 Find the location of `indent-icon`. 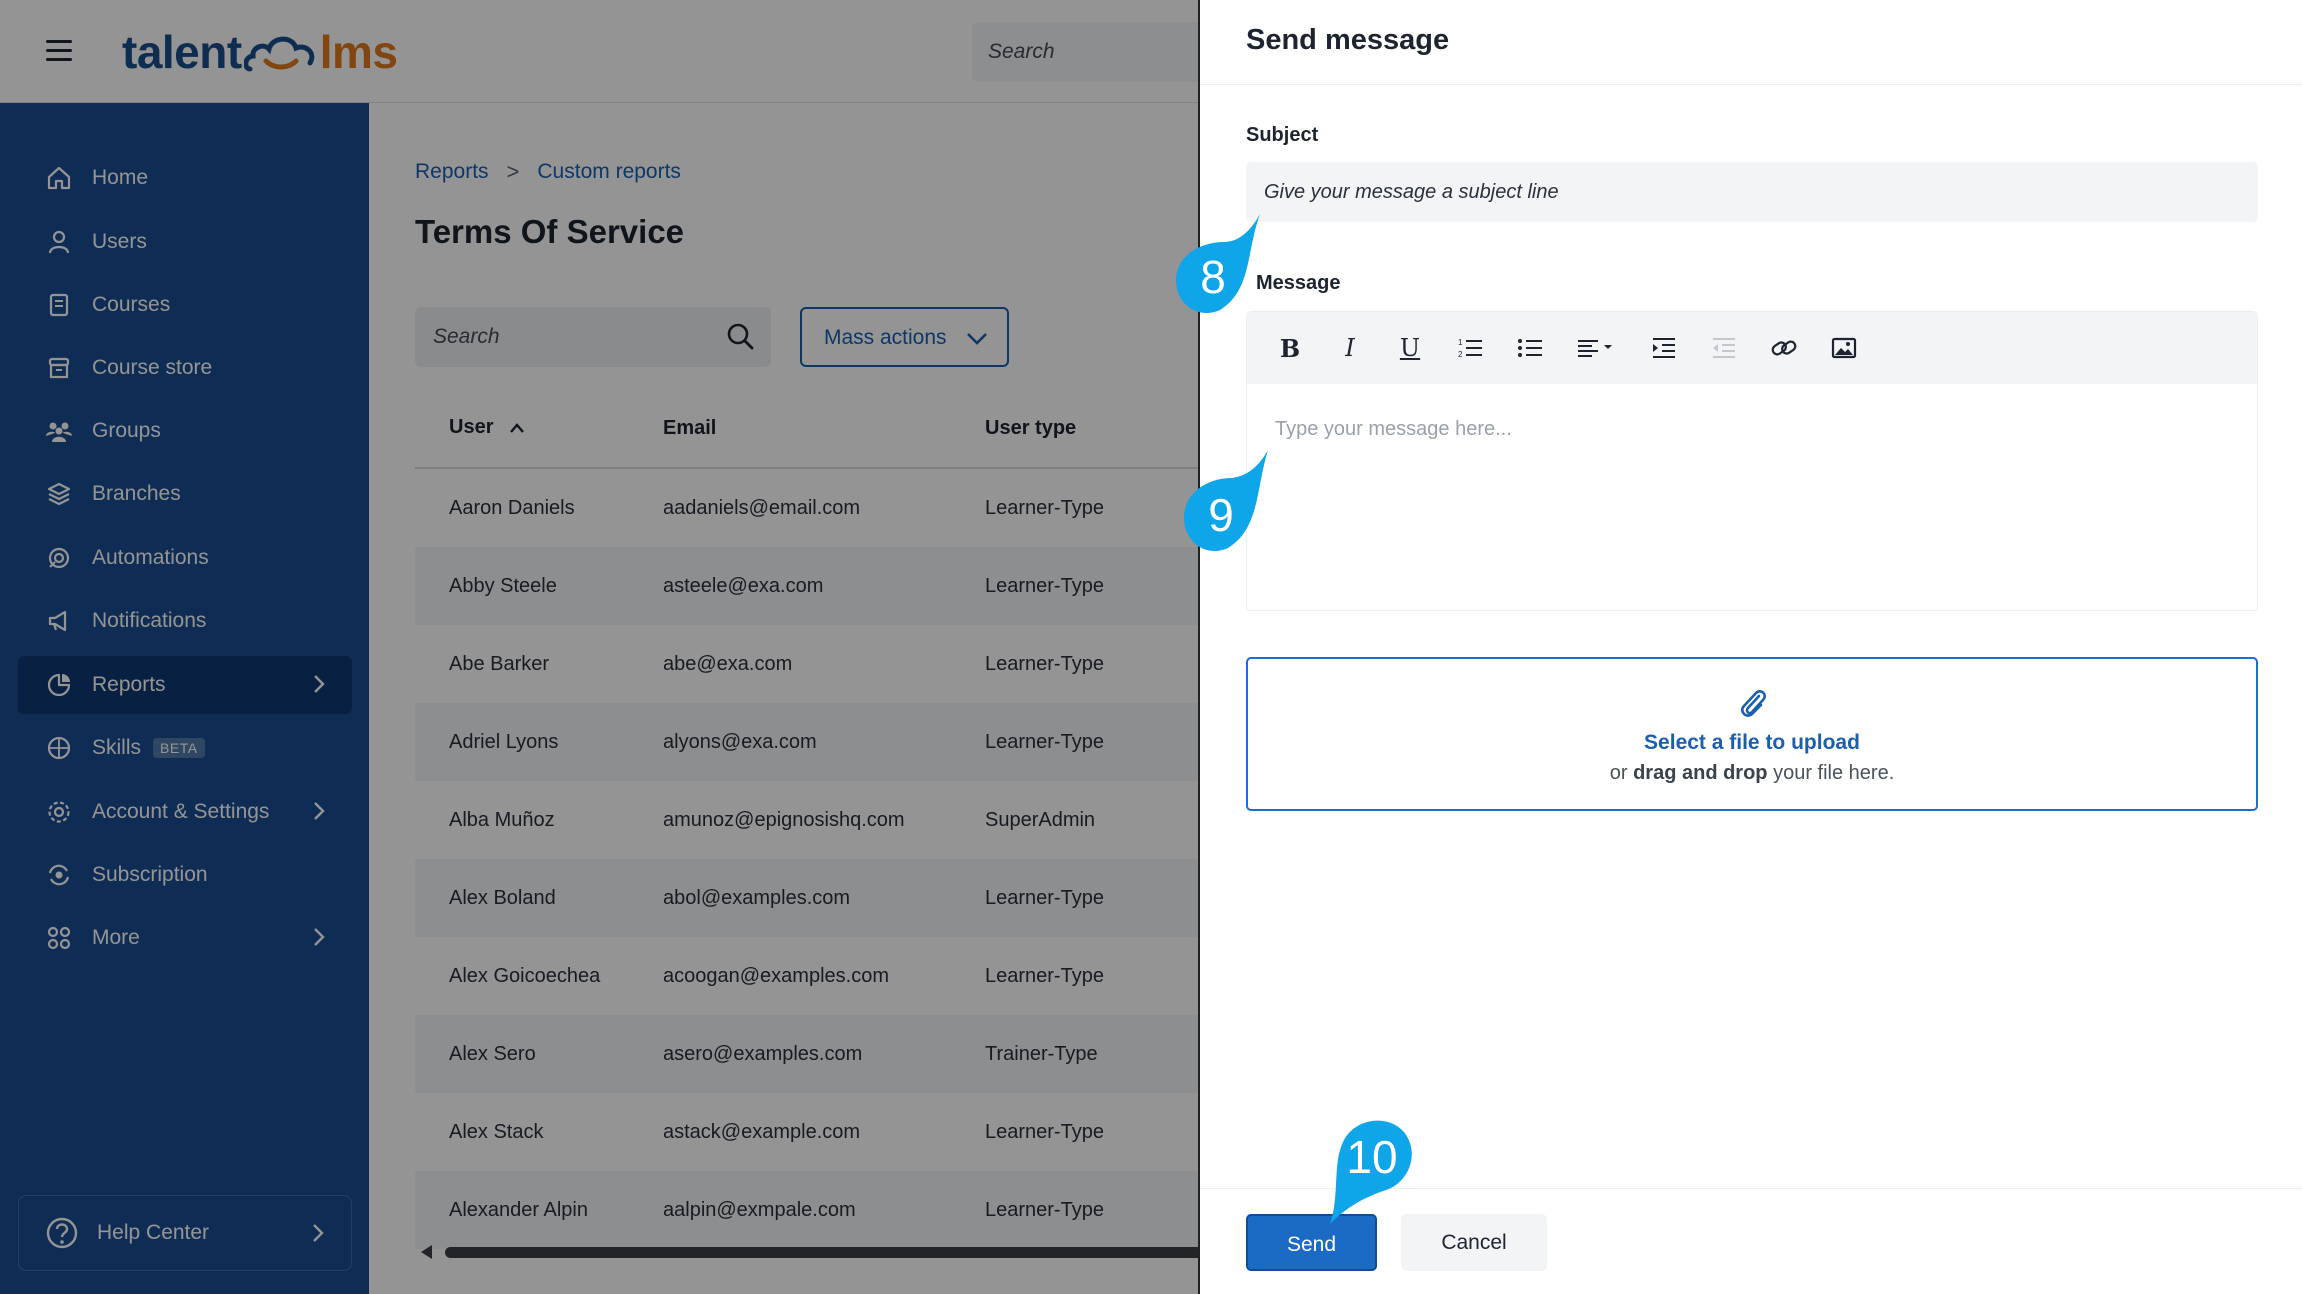

indent-icon is located at coordinates (1664, 348).